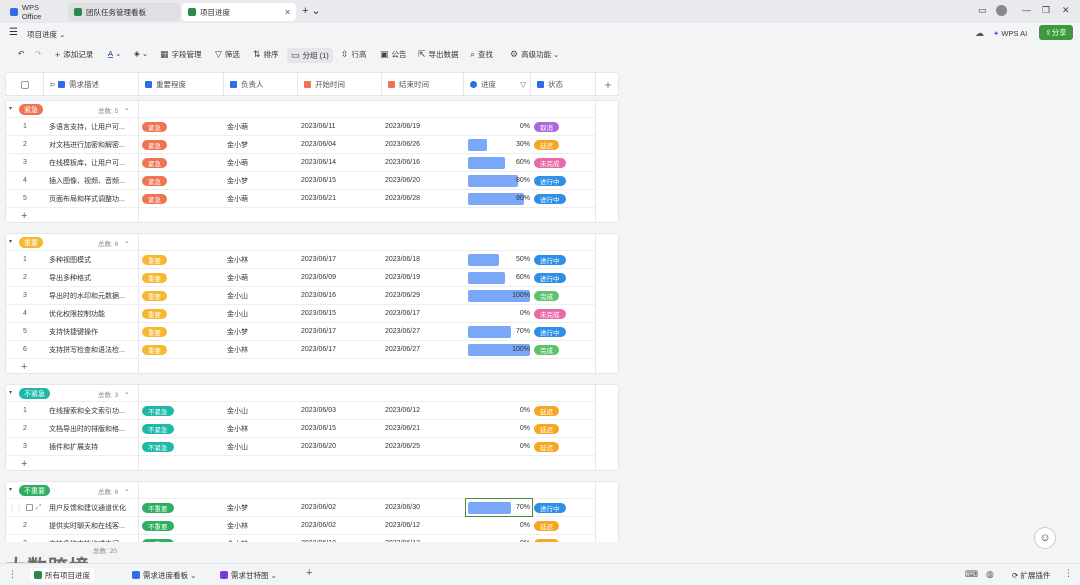  I want to click on progress-cell: 60%, so click(499, 277).